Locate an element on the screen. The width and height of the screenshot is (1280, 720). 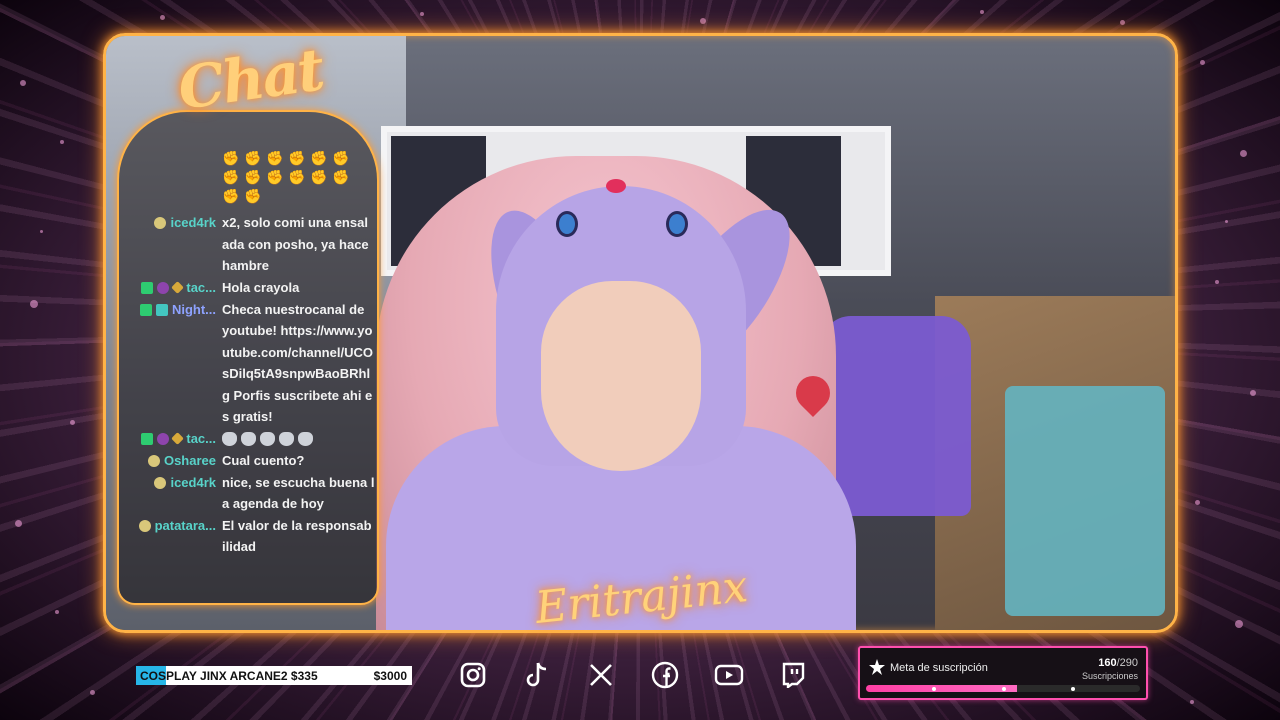
hood-eye-left is located at coordinates (567, 224).